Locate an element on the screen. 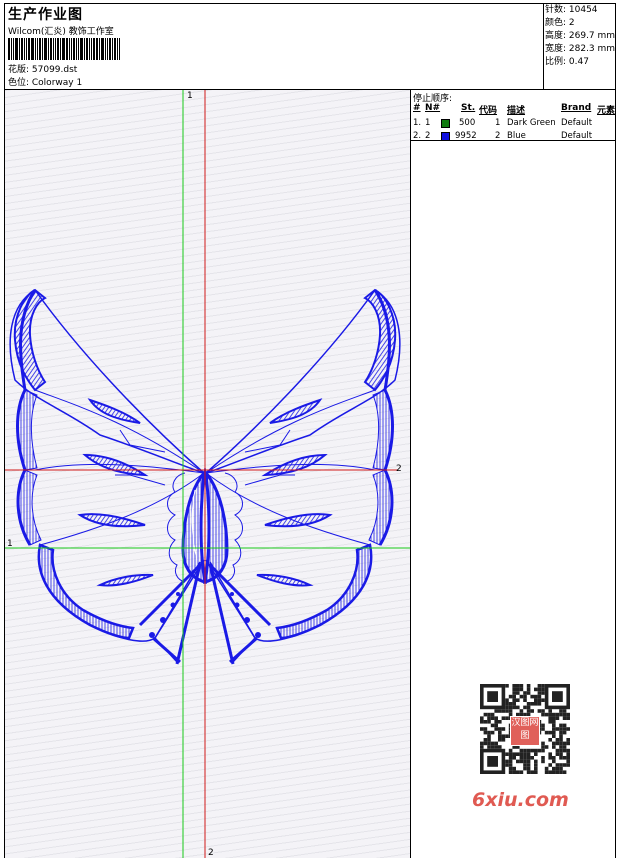  col-element: 元素 is located at coordinates (606, 111).